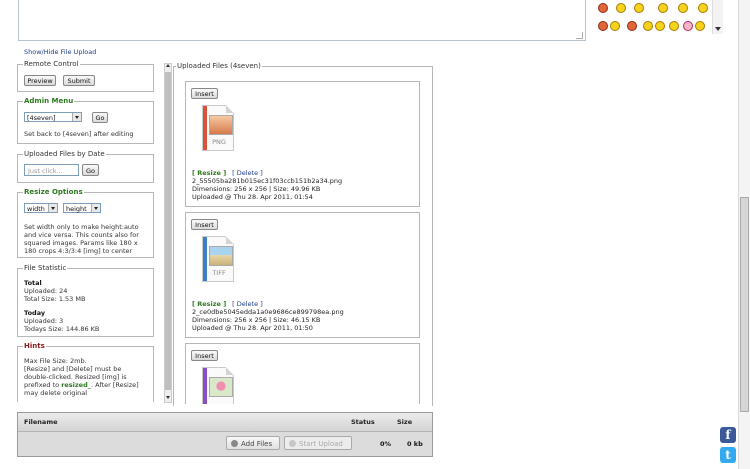 The height and width of the screenshot is (469, 750). What do you see at coordinates (218, 385) in the screenshot?
I see `image-file-icon` at bounding box center [218, 385].